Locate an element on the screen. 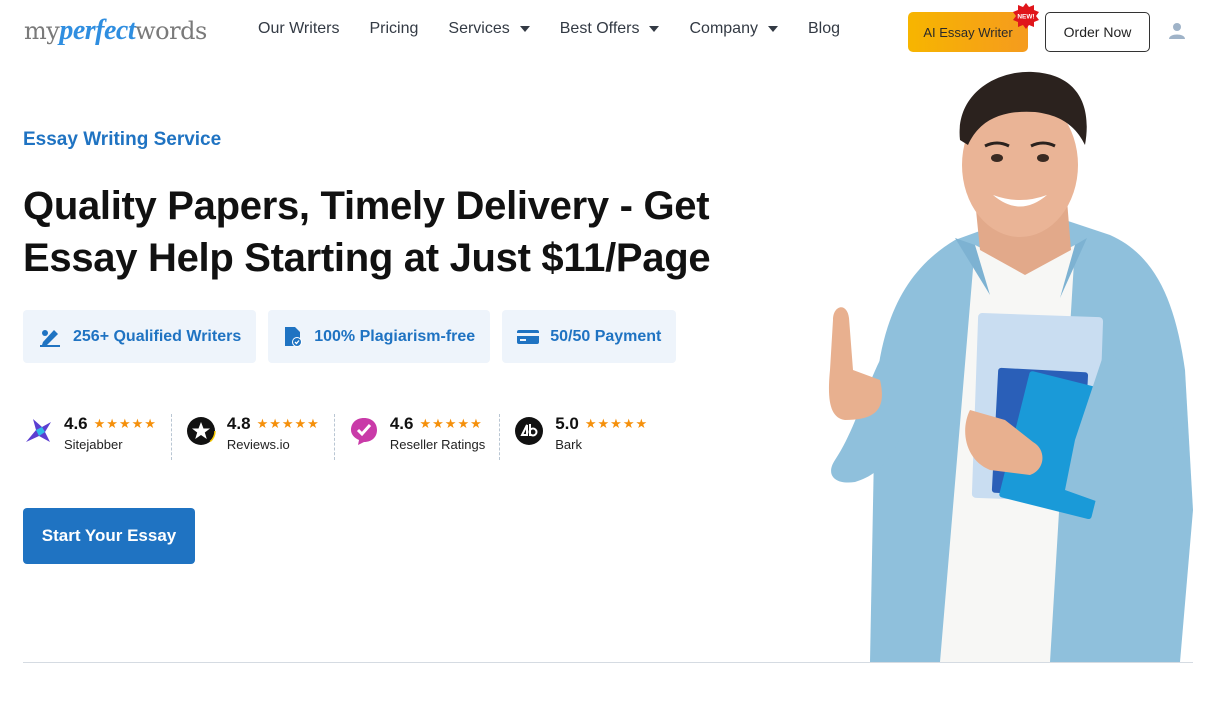  nav-label: Blog is located at coordinates (823, 28).